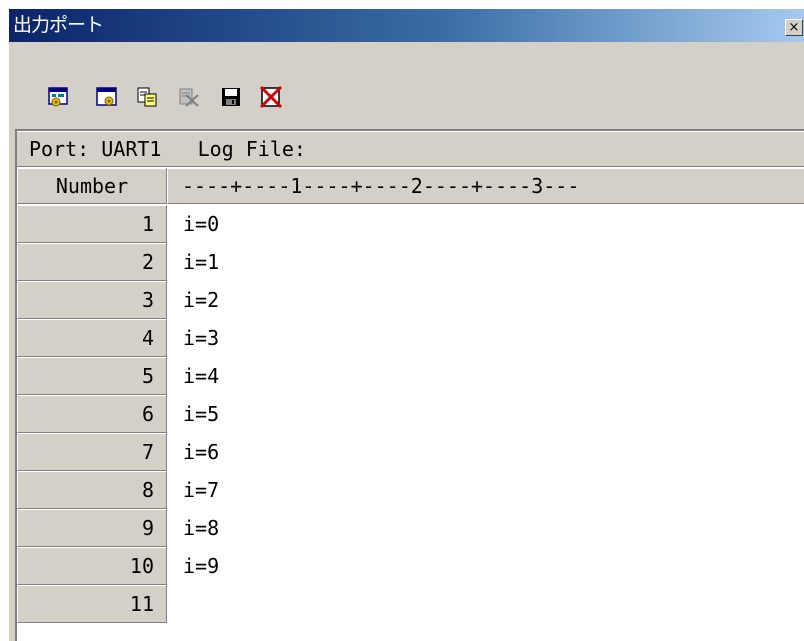 This screenshot has width=804, height=641. Describe the element at coordinates (410, 452) in the screenshot. I see `table-row: 7 i=6` at that location.